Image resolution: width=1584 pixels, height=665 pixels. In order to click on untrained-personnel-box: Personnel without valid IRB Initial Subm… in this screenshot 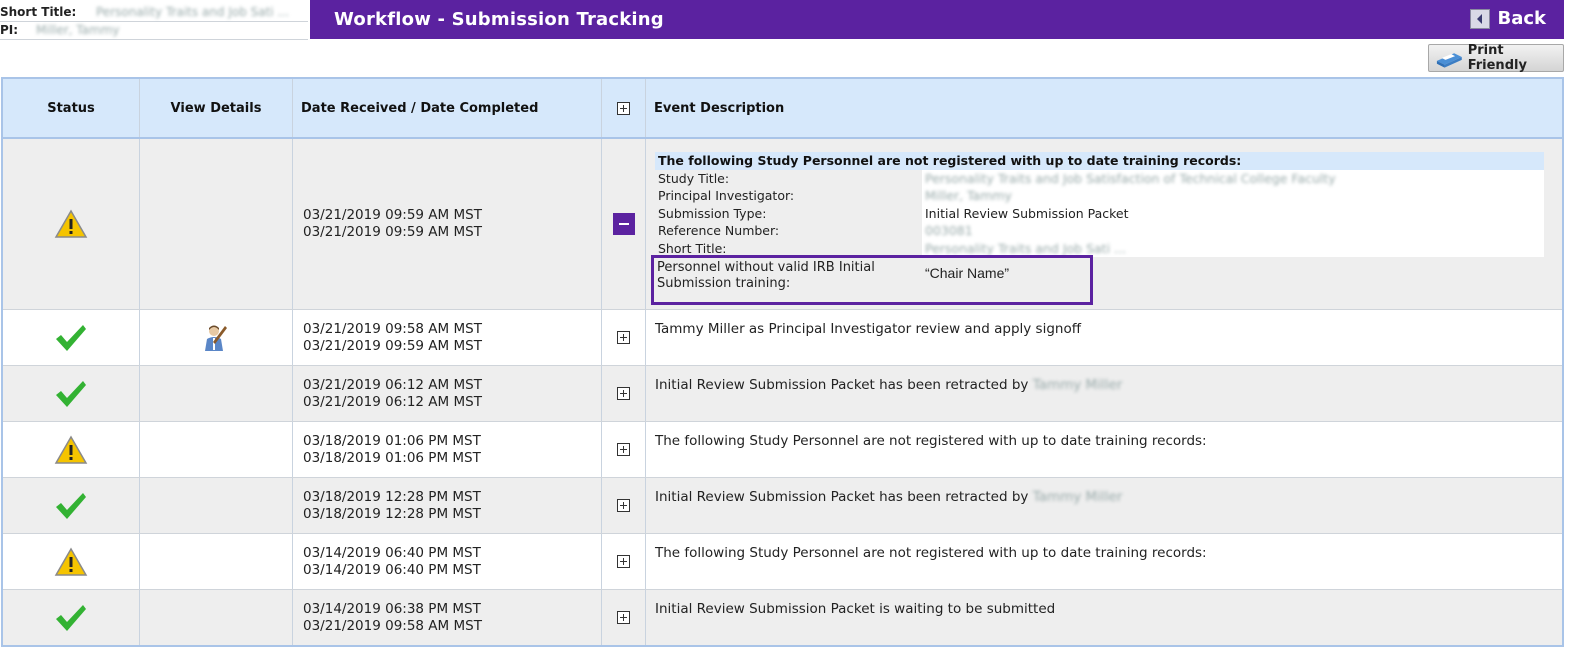, I will do `click(872, 280)`.